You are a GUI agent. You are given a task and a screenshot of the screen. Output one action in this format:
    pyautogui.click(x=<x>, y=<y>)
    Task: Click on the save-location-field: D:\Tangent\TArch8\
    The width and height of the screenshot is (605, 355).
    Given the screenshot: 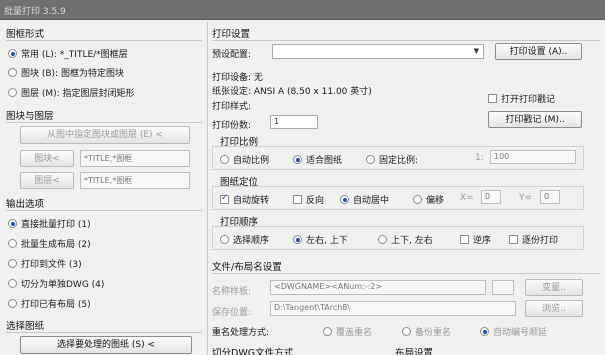 What is the action you would take?
    pyautogui.click(x=393, y=308)
    